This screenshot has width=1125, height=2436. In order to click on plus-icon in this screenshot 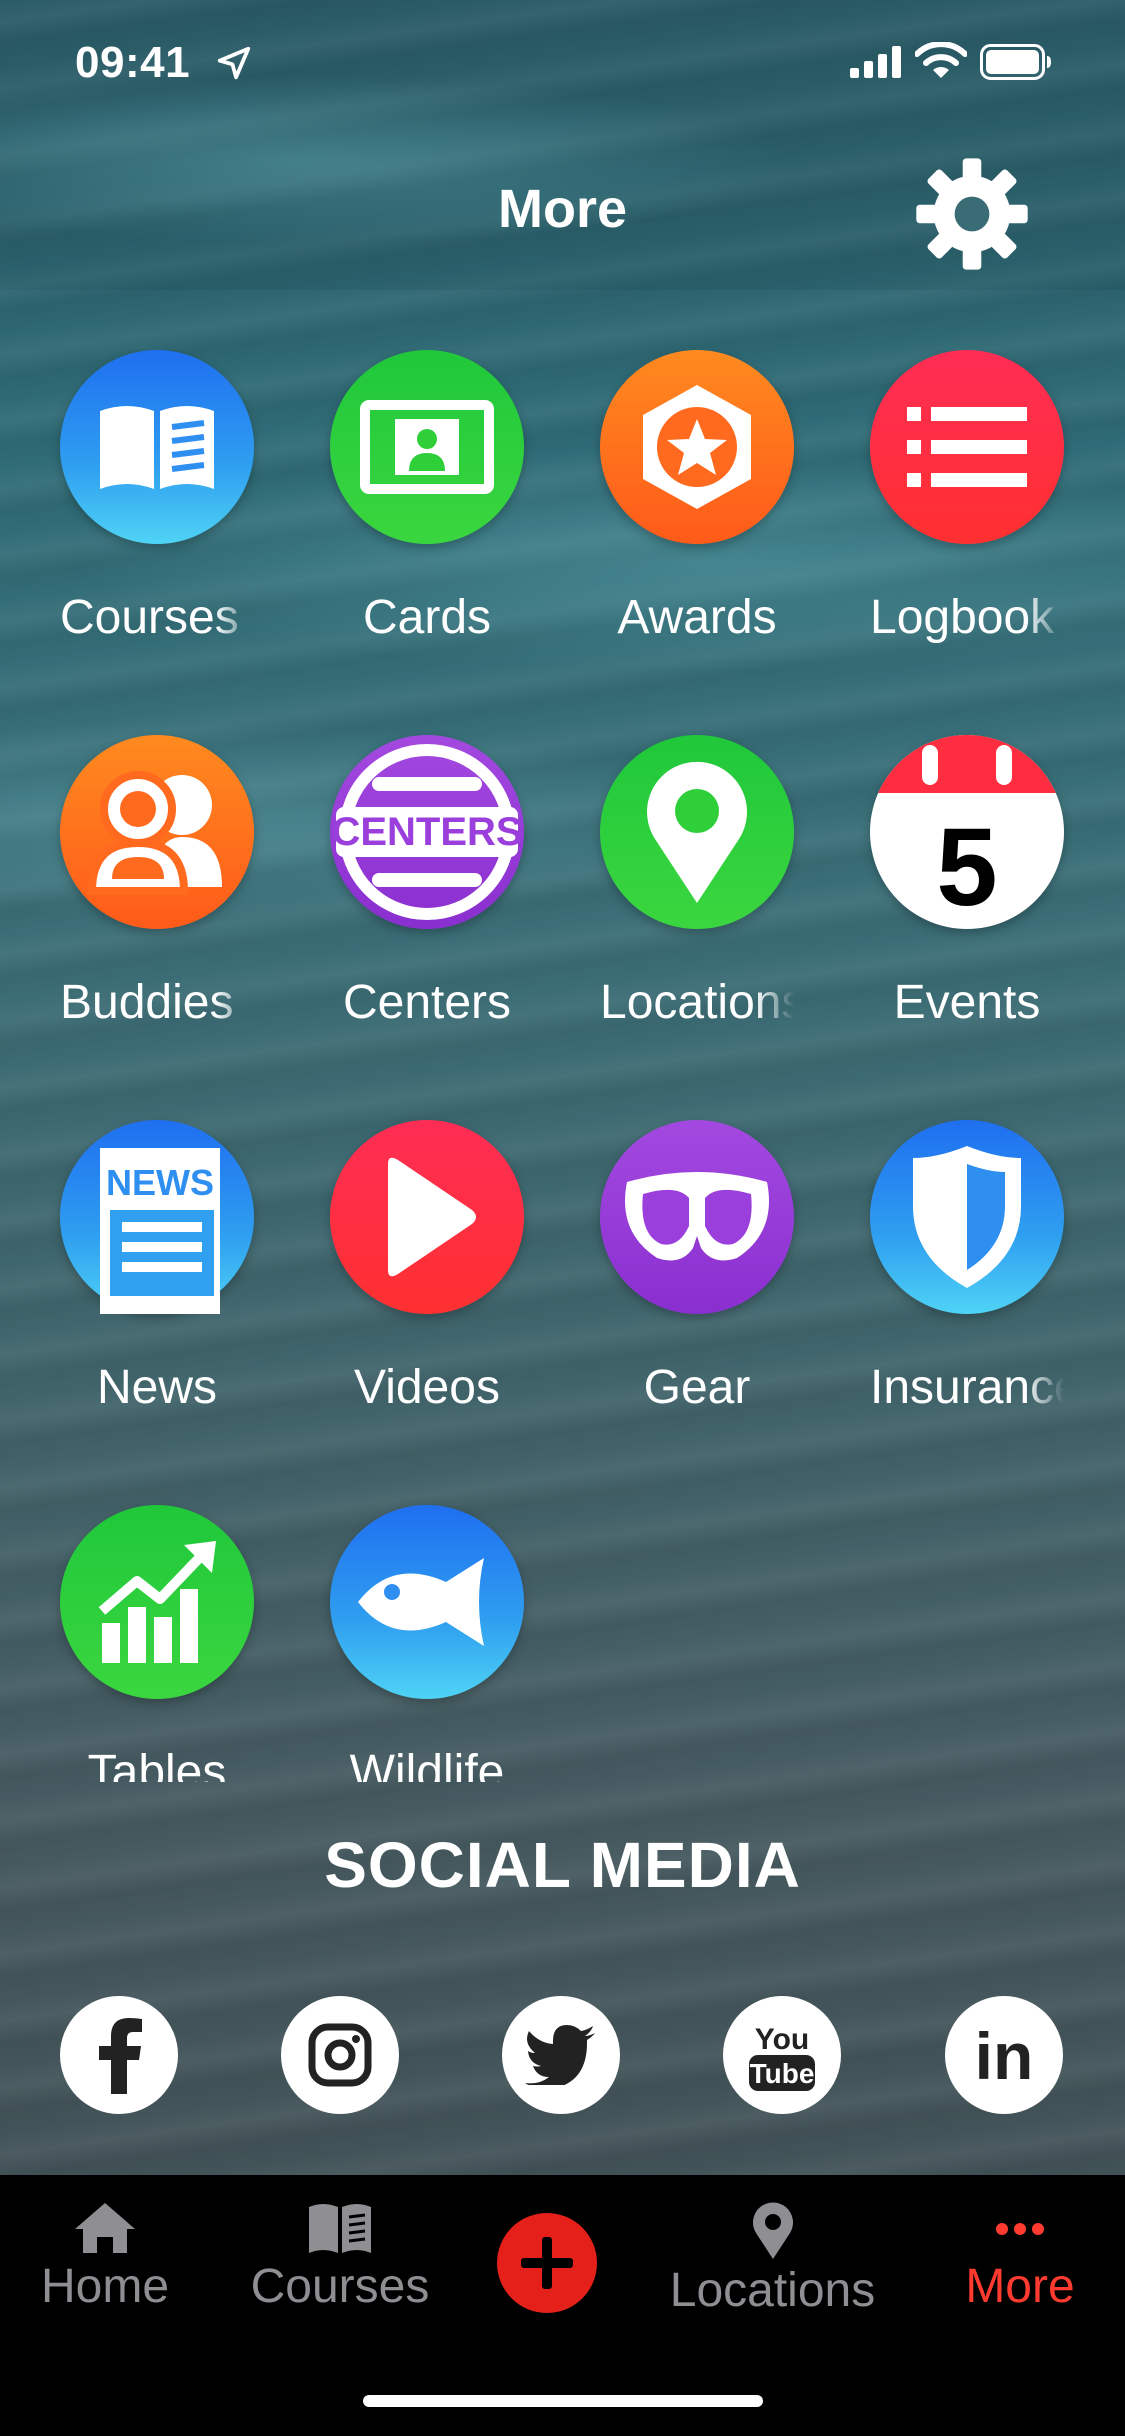, I will do `click(547, 2263)`.